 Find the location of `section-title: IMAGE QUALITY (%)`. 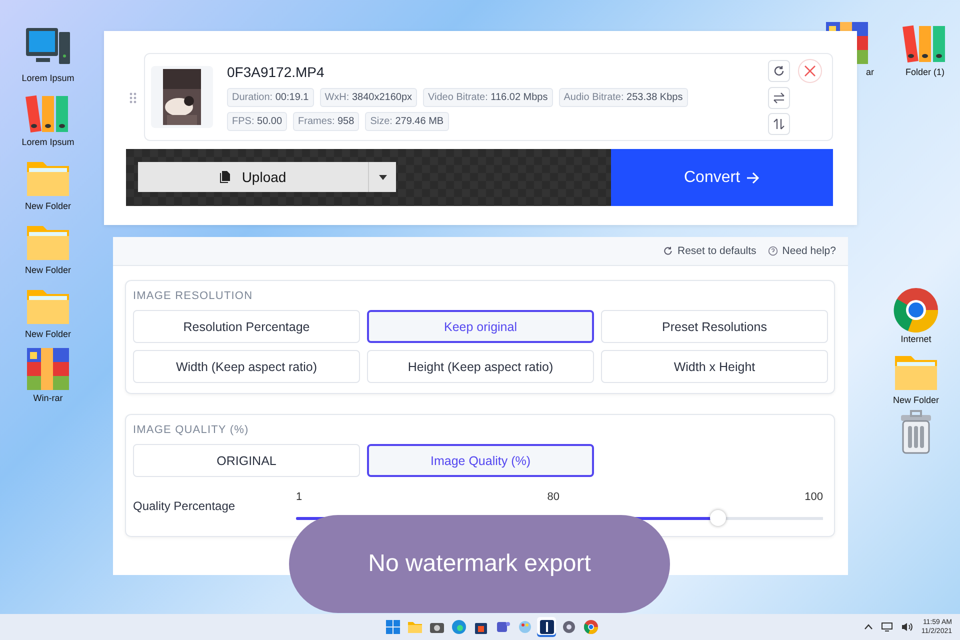

section-title: IMAGE QUALITY (%) is located at coordinates (191, 430).